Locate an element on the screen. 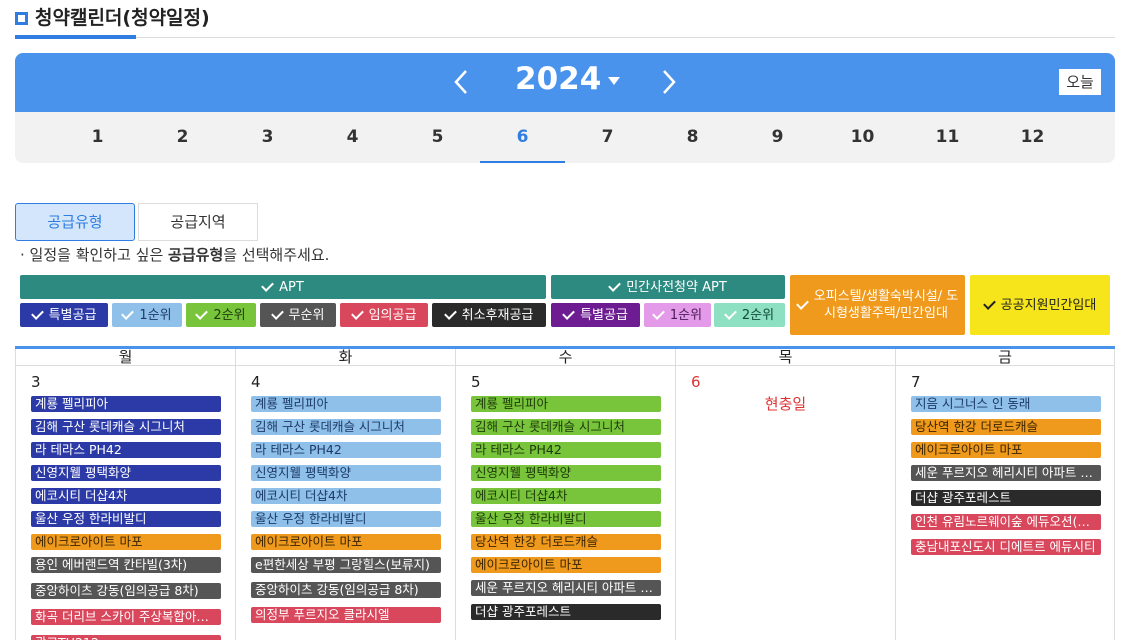 The image size is (1130, 640). filter-presale-first: 1순위 is located at coordinates (677, 315).